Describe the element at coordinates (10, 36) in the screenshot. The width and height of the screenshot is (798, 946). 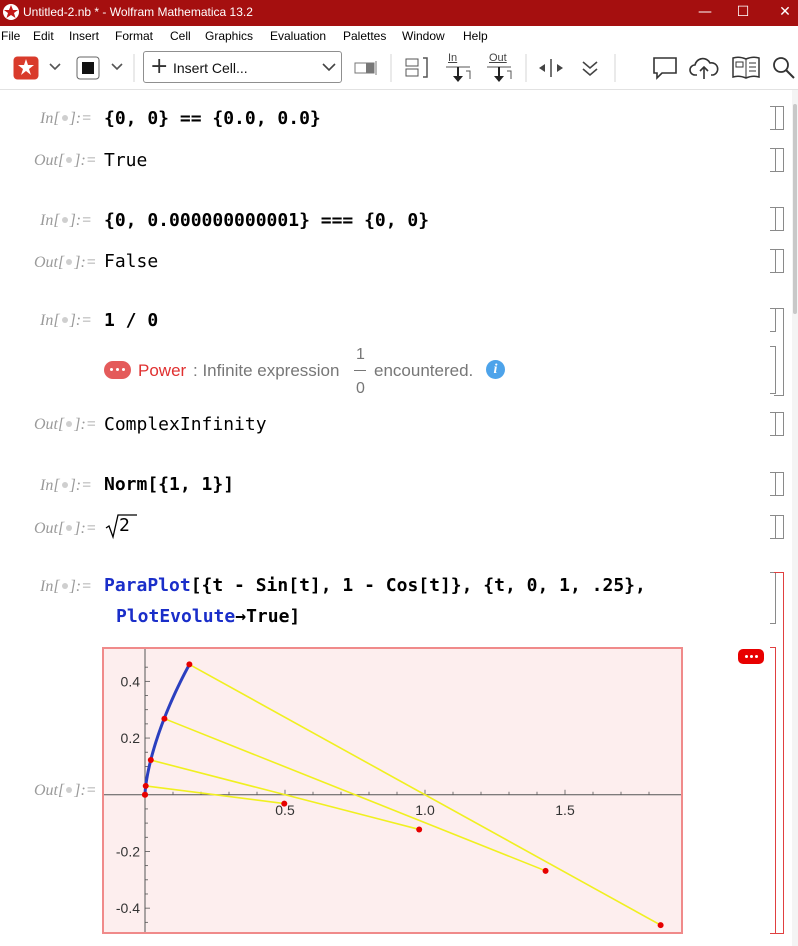
I see `menu-file: File` at that location.